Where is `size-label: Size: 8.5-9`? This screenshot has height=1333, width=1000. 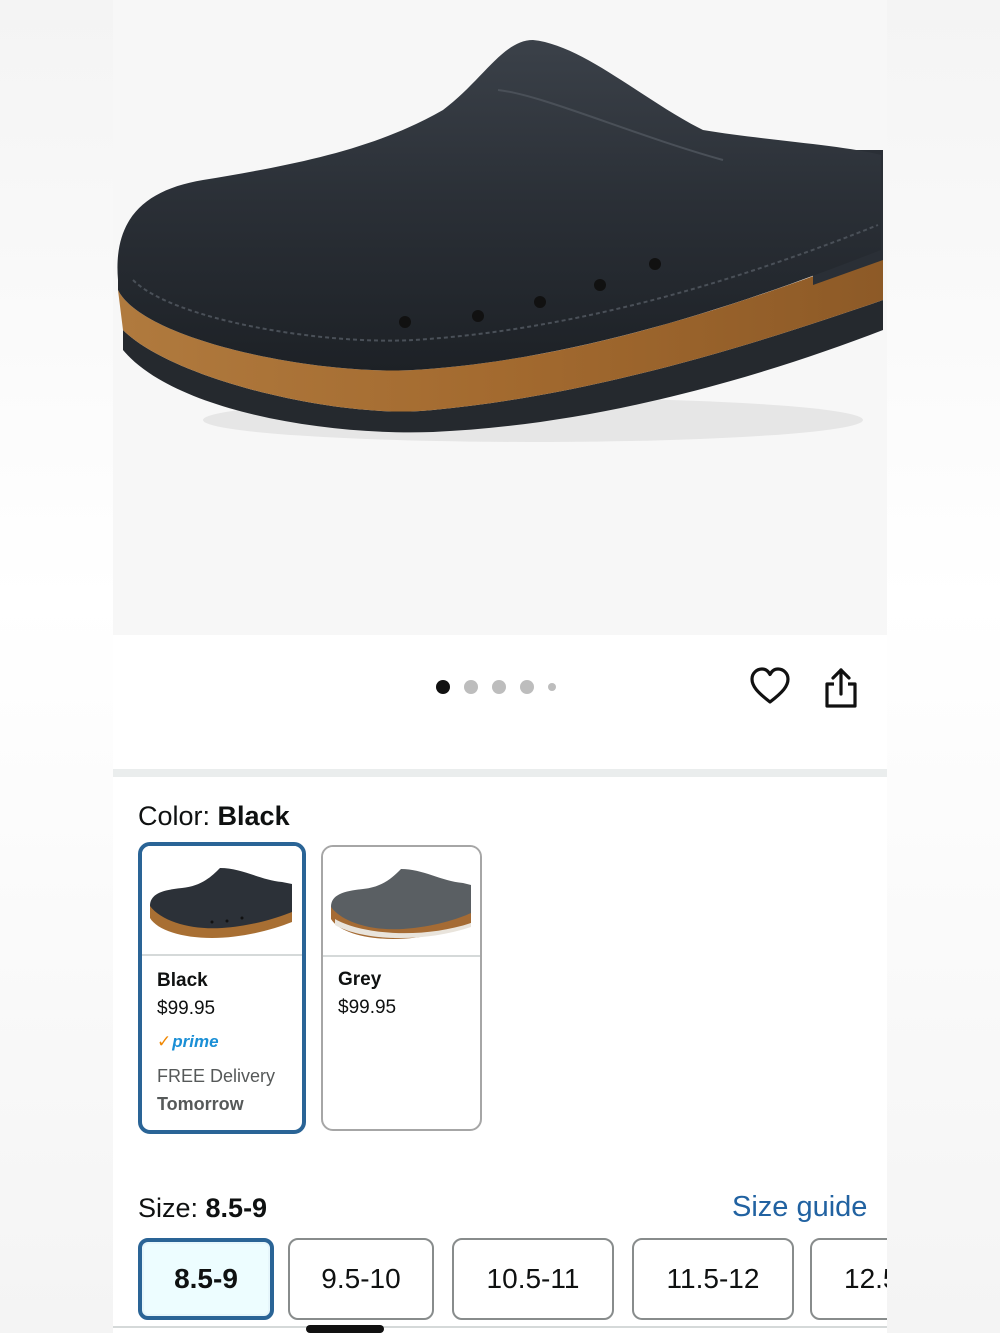
size-label: Size: 8.5-9 is located at coordinates (203, 1208).